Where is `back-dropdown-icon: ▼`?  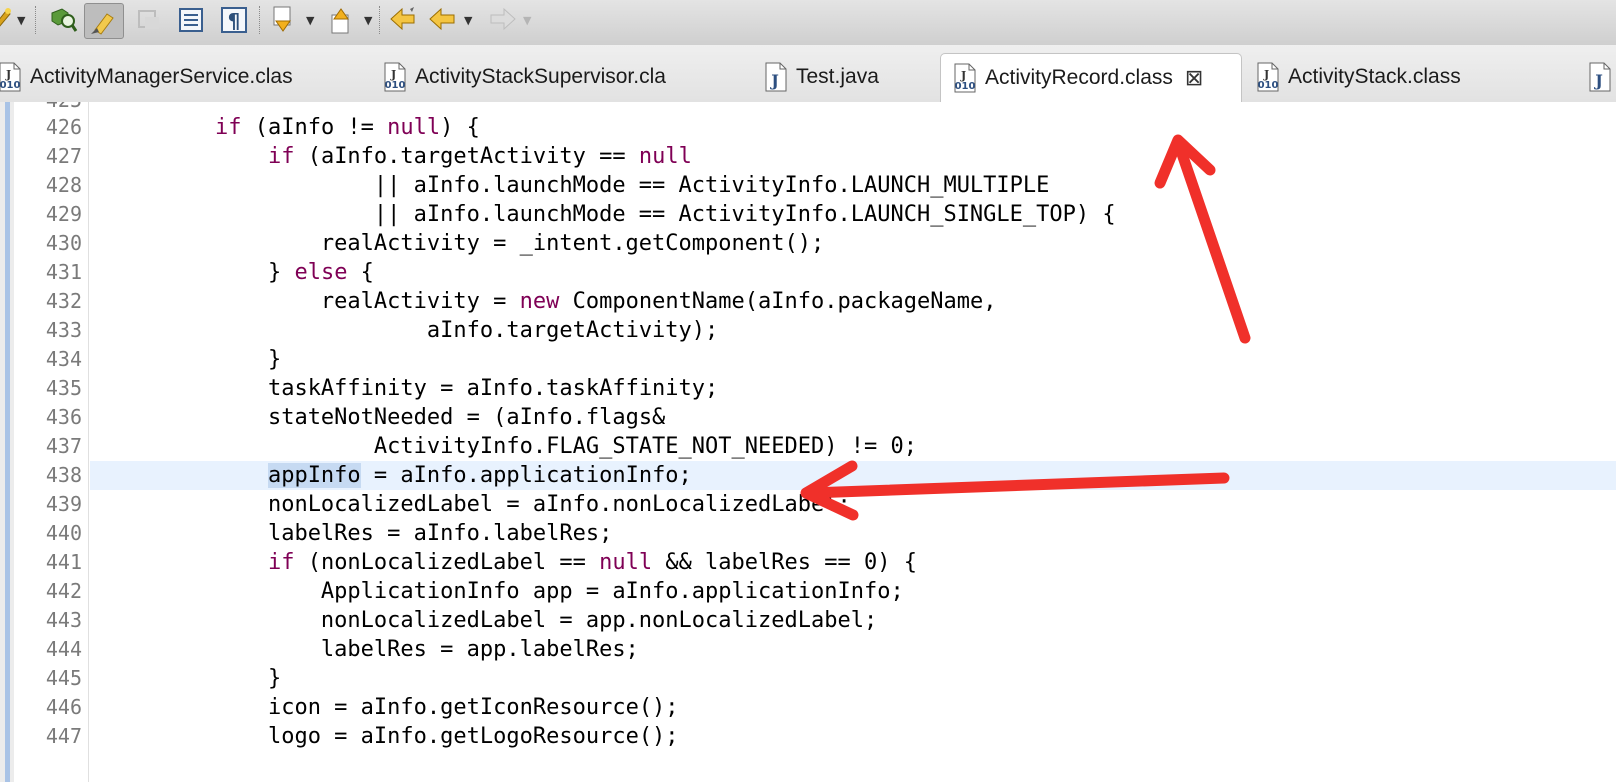
back-dropdown-icon: ▼ is located at coordinates (468, 20).